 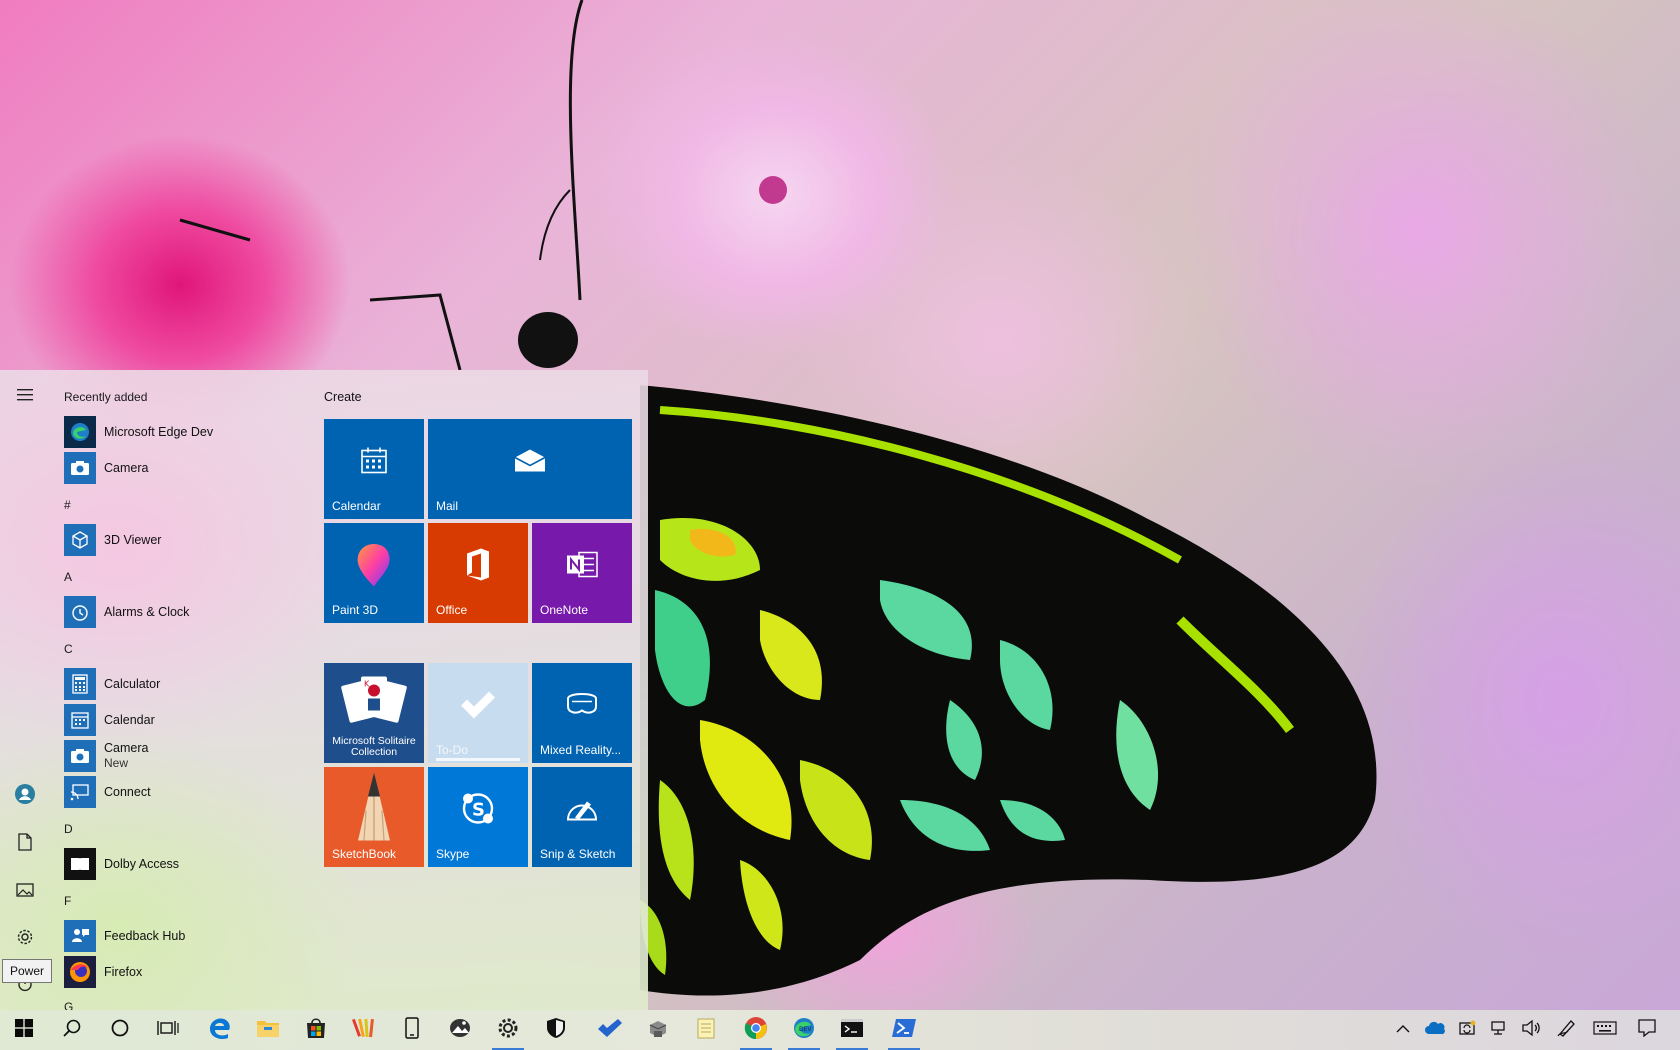 What do you see at coordinates (374, 813) in the screenshot?
I see `sketchbook-pencil-icon` at bounding box center [374, 813].